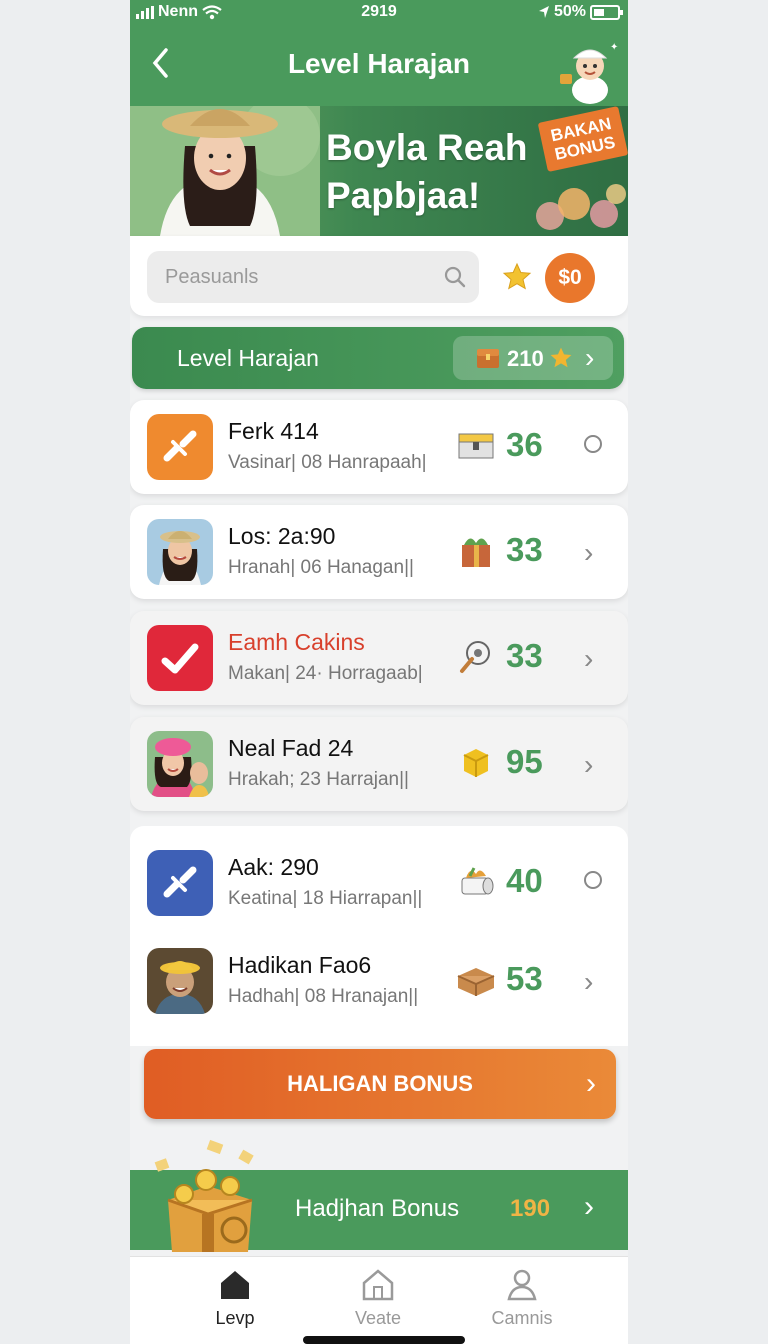 The image size is (768, 1344). I want to click on location-icon, so click(543, 12).